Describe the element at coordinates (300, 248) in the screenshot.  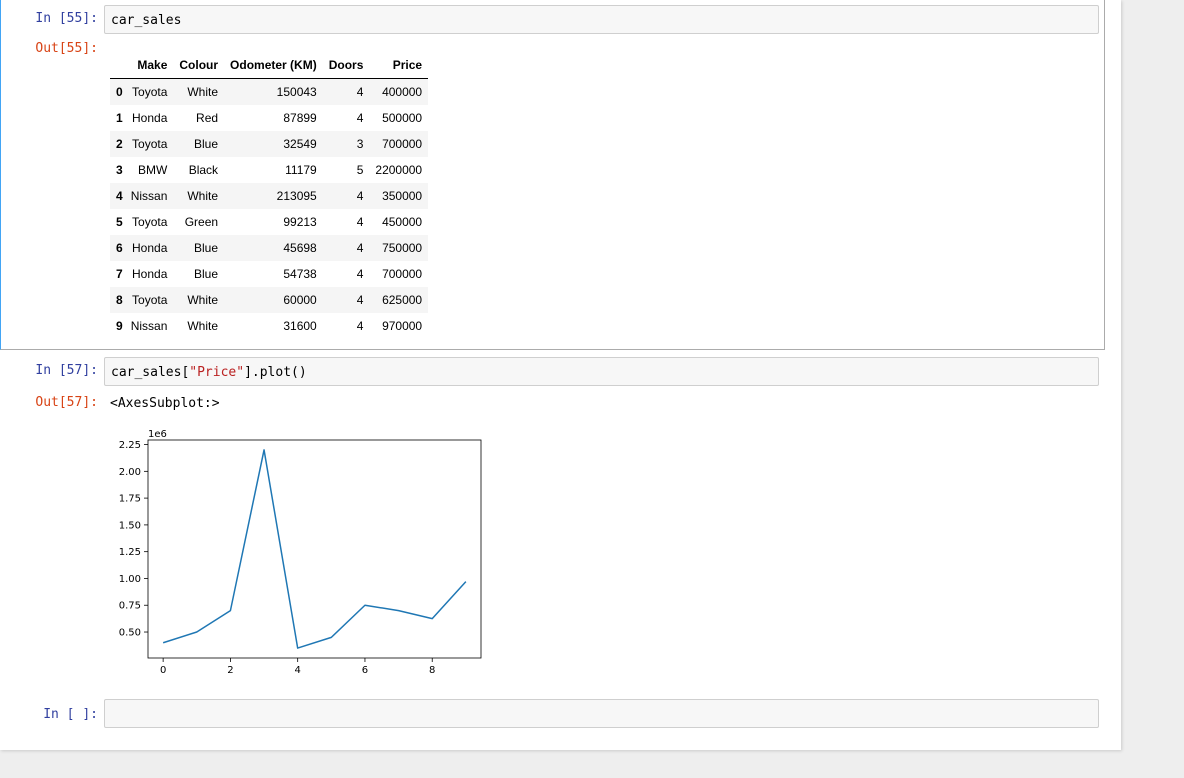
I see `table-cell-odometer: 45698` at that location.